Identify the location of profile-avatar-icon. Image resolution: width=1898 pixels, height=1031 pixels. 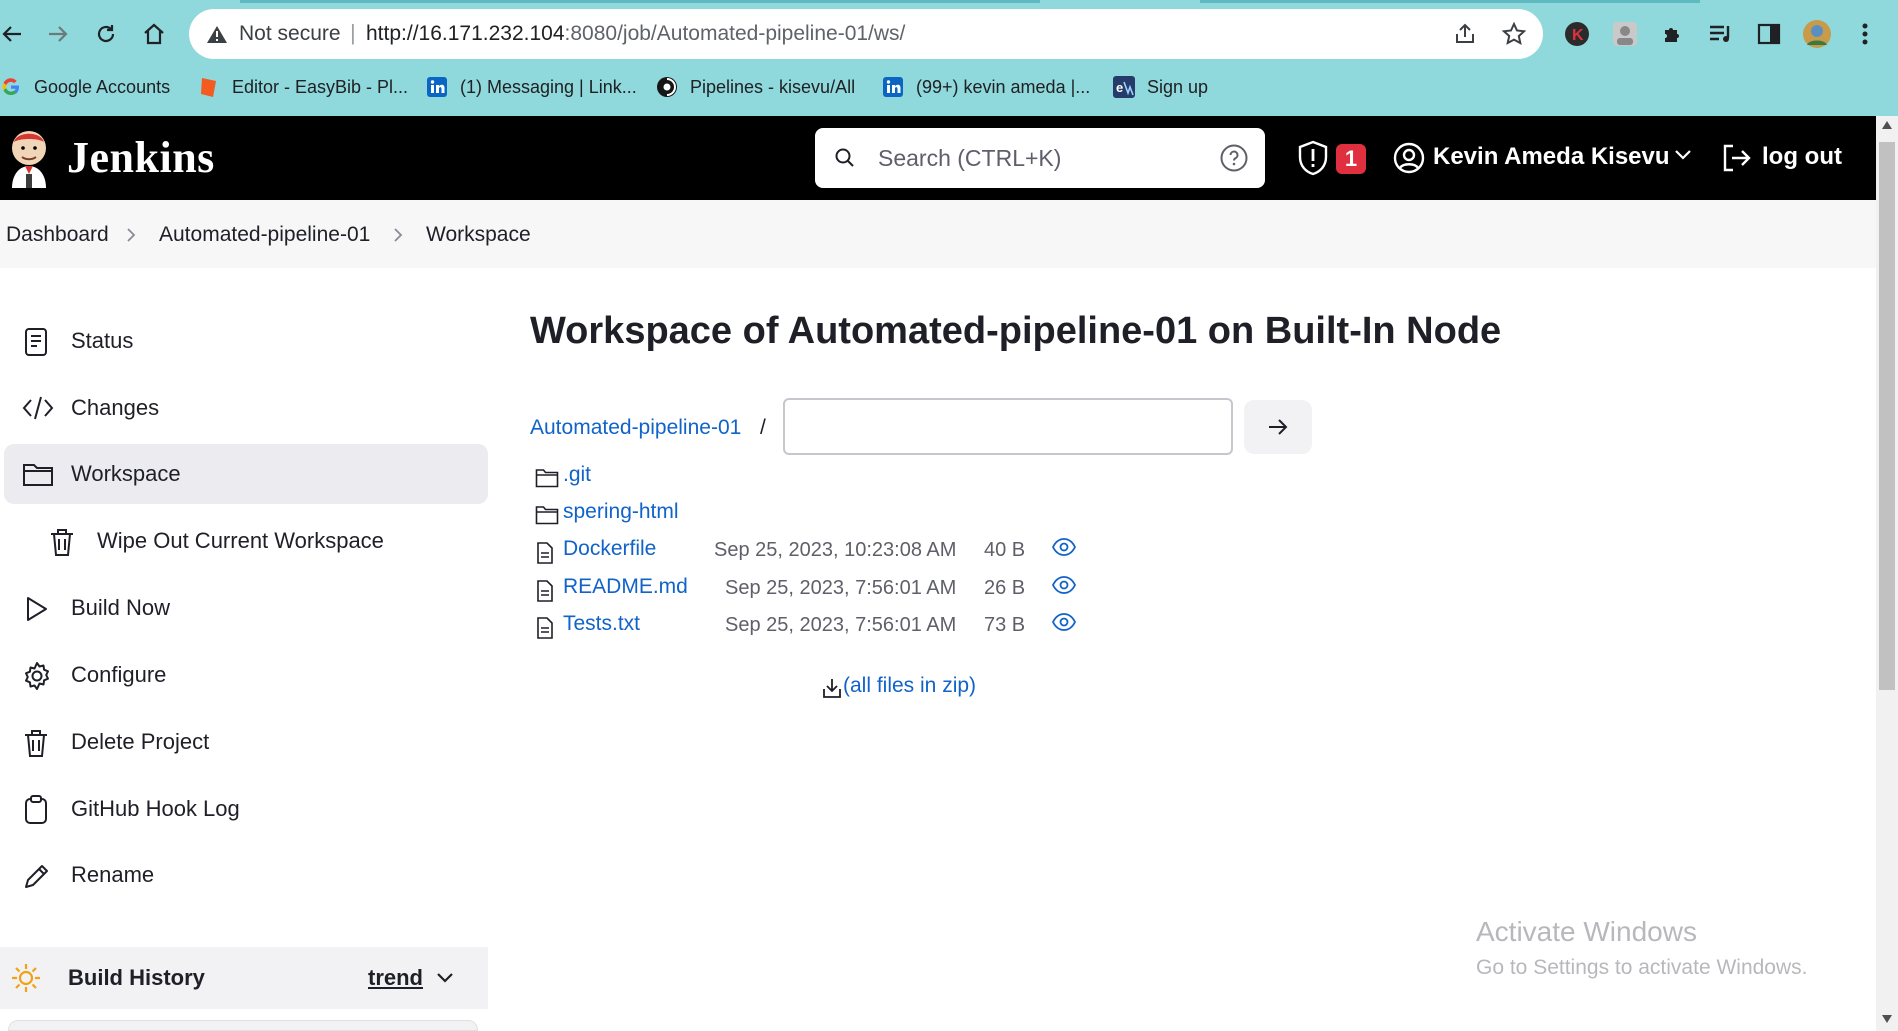
(1817, 34).